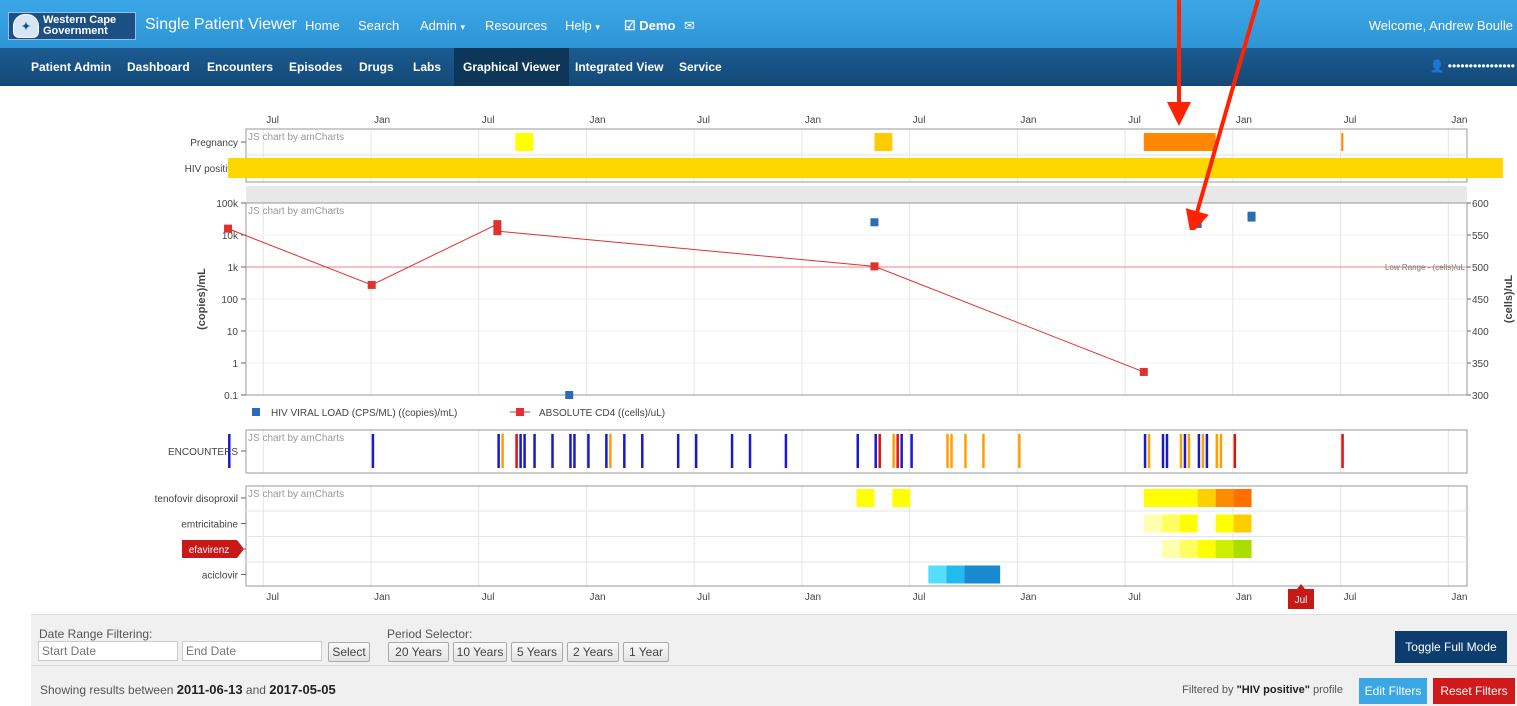 The height and width of the screenshot is (706, 1517). What do you see at coordinates (376, 67) in the screenshot?
I see `tab-drugs: Drugs` at bounding box center [376, 67].